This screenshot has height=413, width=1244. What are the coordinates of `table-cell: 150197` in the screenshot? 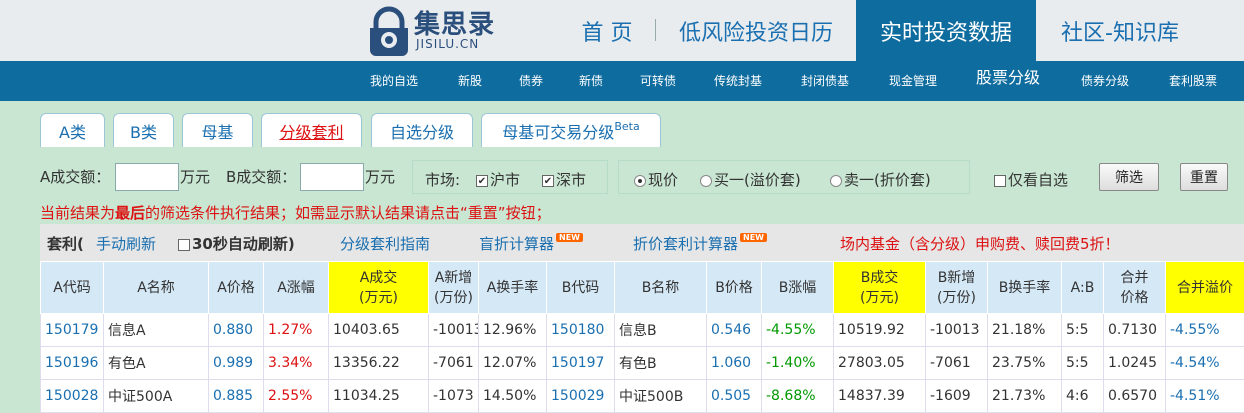 It's located at (581, 363).